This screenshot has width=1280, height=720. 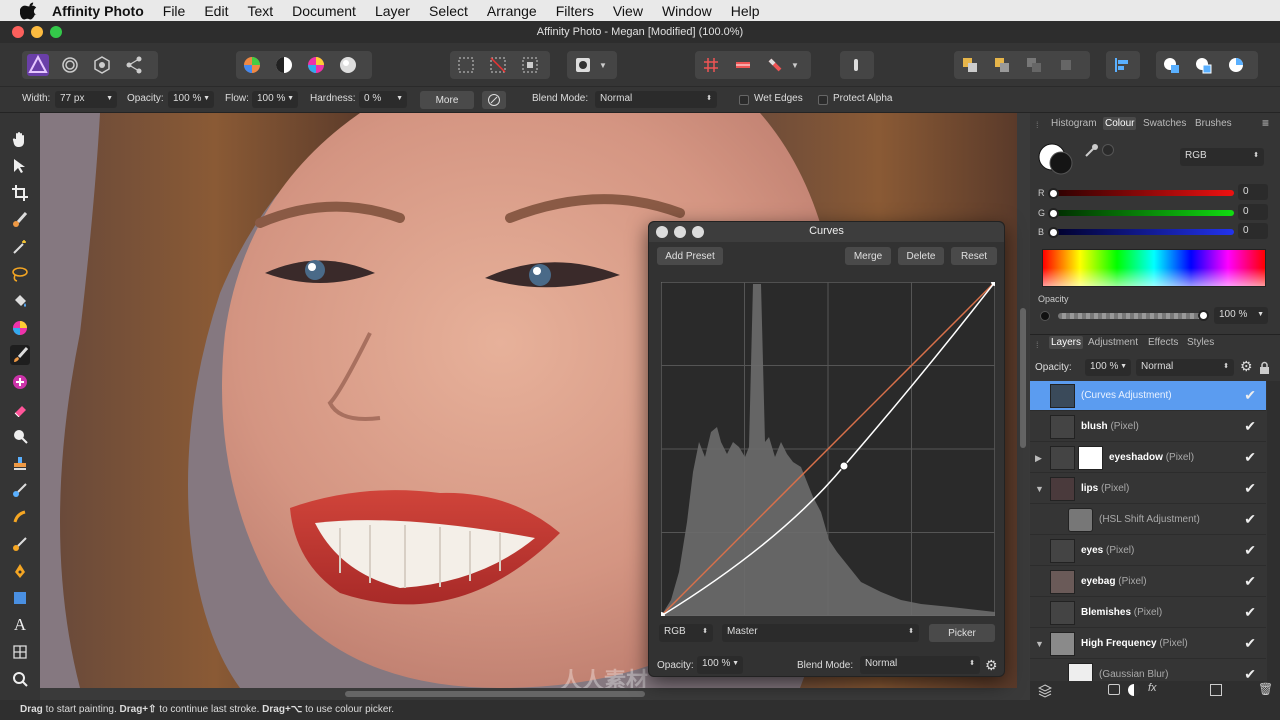 I want to click on add-button, so click(x=1172, y=65).